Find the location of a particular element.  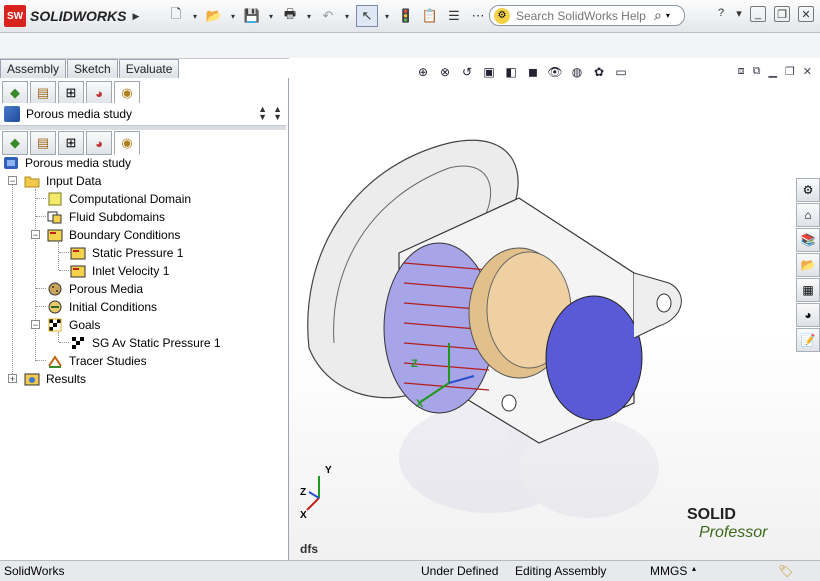

units-dropdown-icon: ▴ is located at coordinates (694, 568).